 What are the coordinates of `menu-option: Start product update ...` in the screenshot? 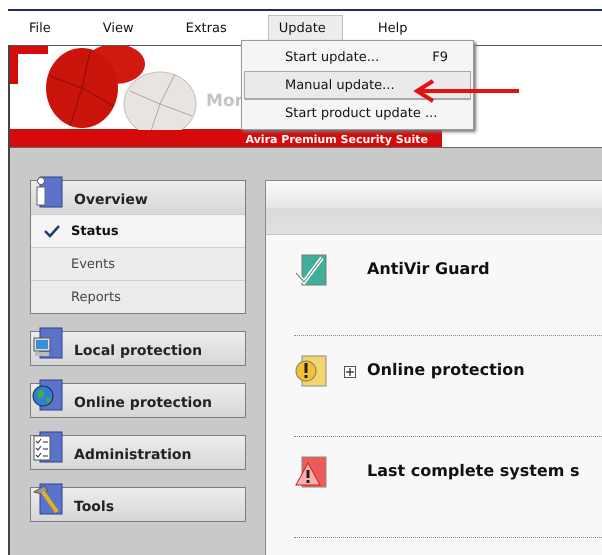 It's located at (357, 113).